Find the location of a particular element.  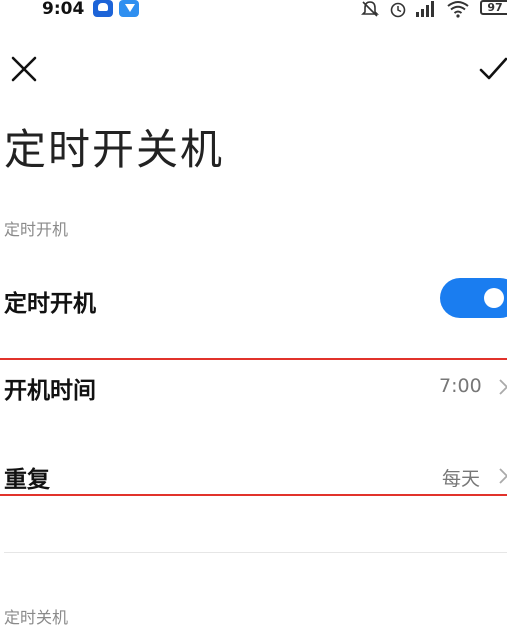

section-label-power-on: 定时开机 is located at coordinates (36, 229).